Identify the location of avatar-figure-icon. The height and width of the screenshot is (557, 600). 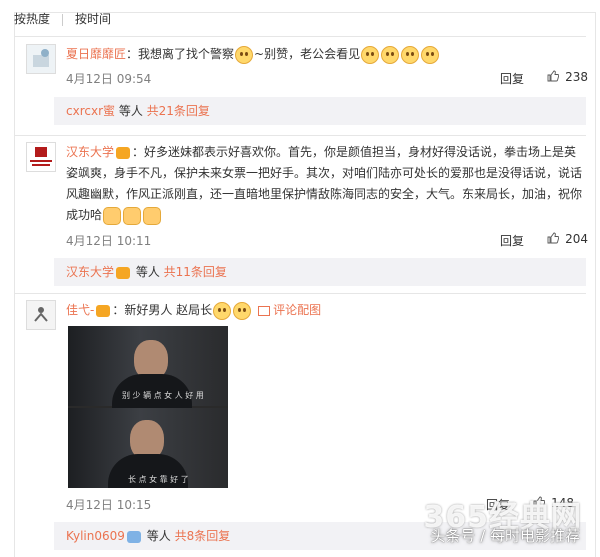
(41, 314).